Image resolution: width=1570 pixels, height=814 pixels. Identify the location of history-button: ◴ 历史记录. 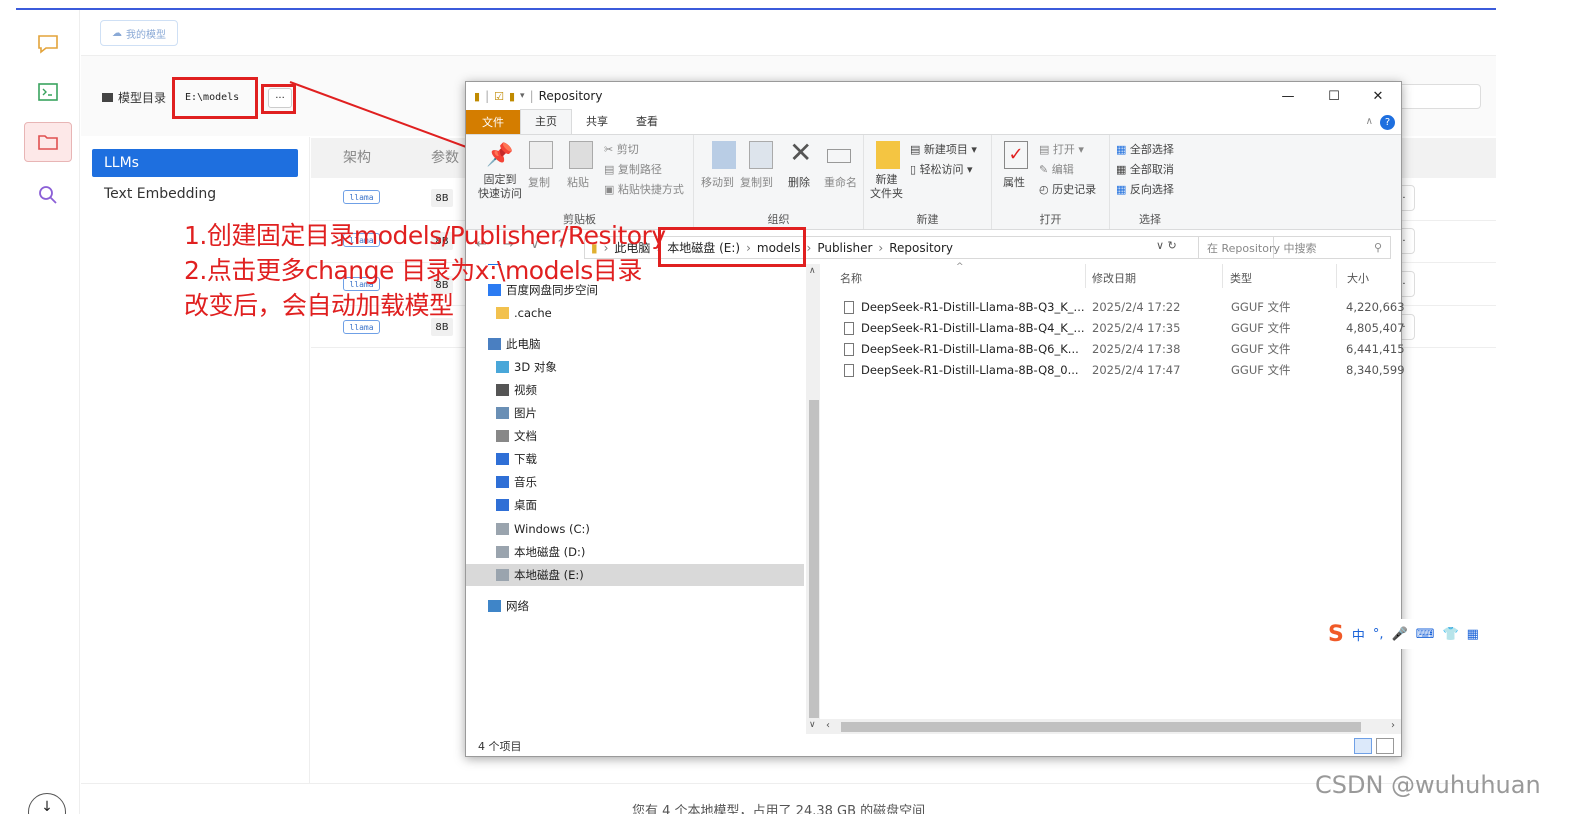
(1067, 190).